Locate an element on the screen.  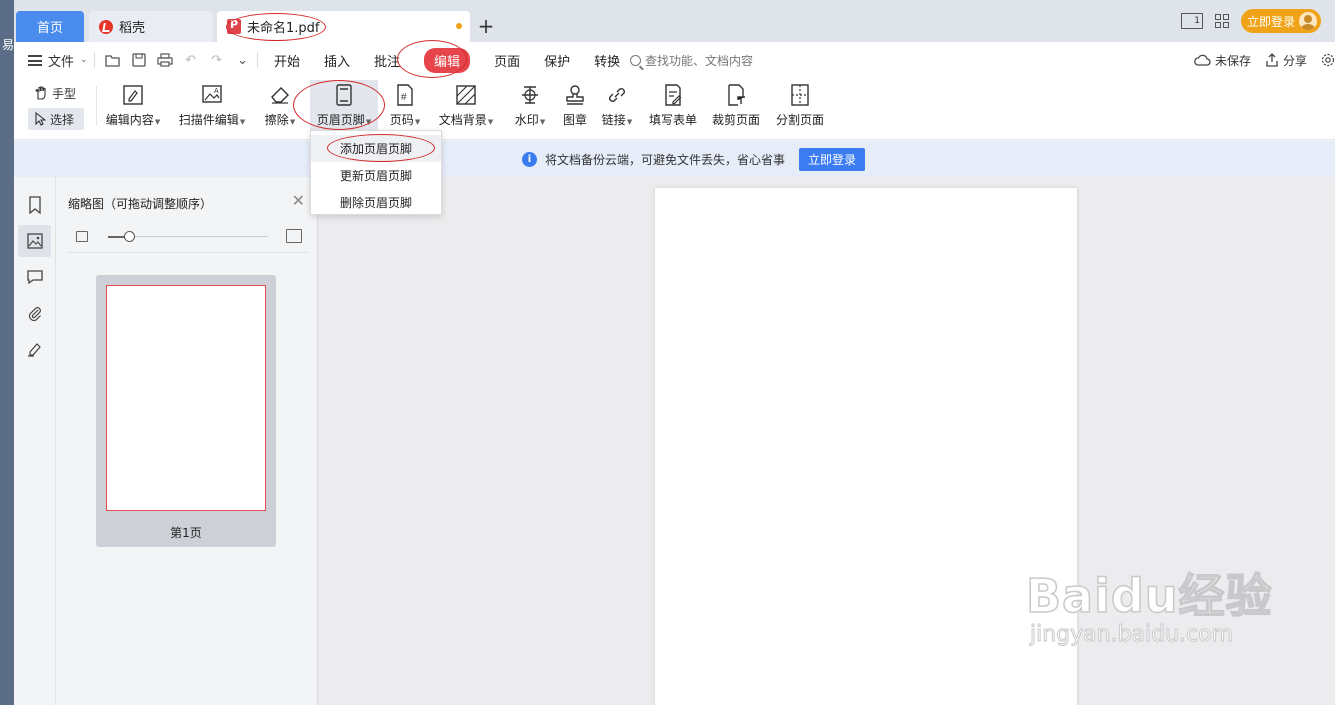
edge-char: 易 is located at coordinates (8, 45).